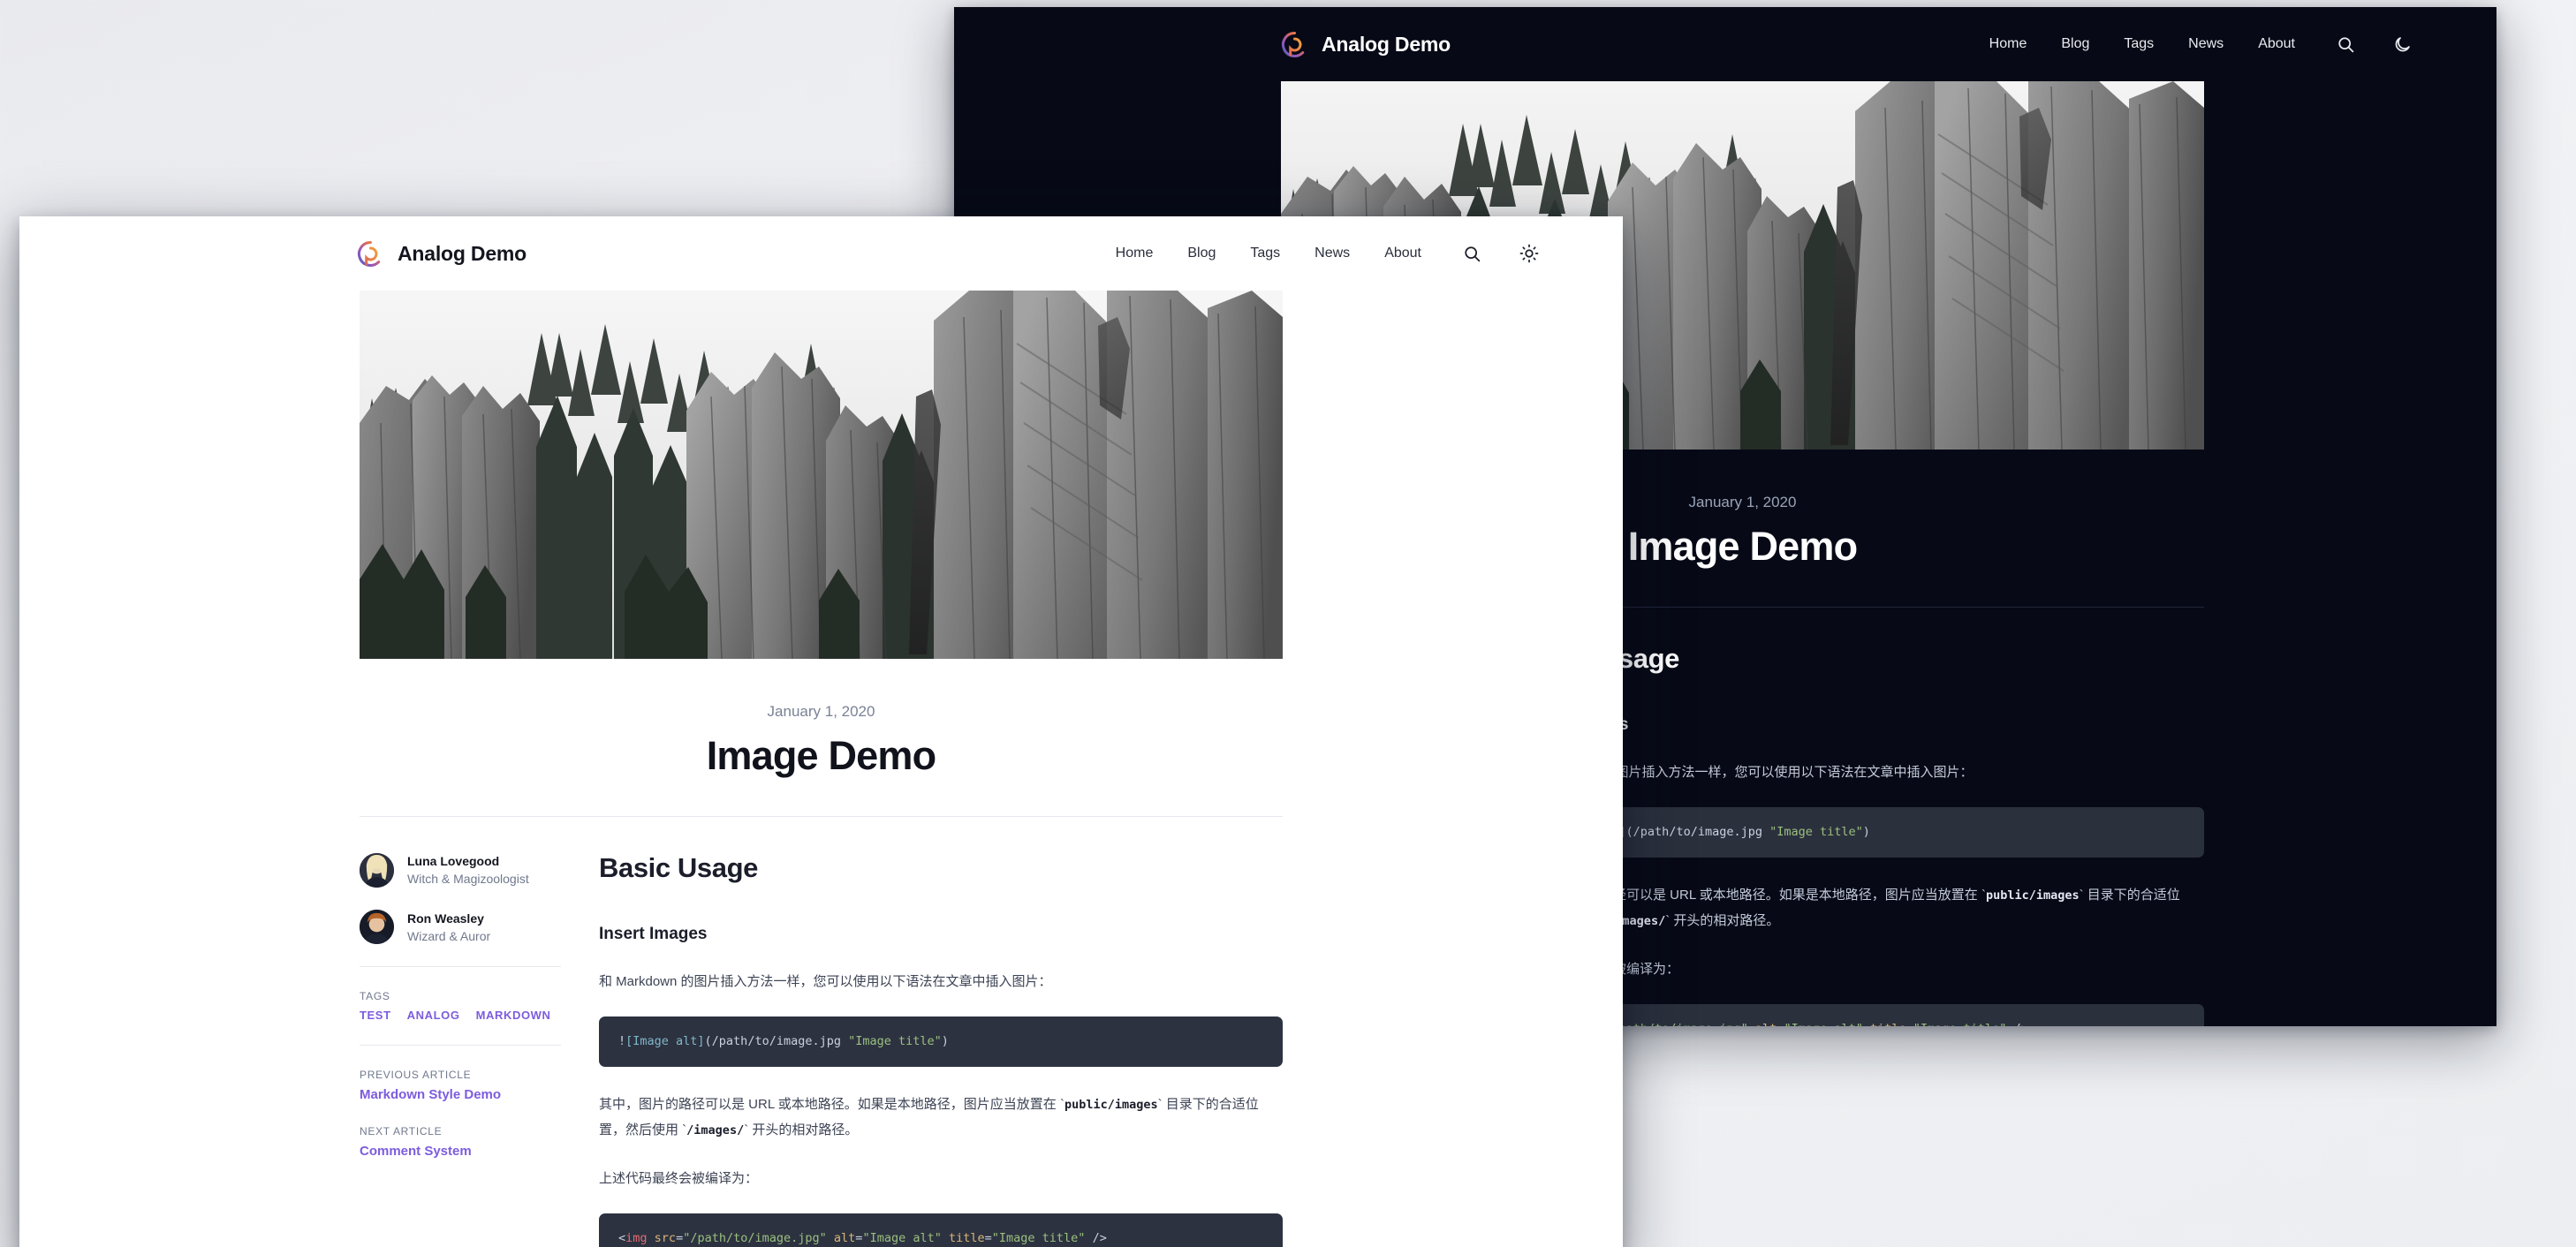  What do you see at coordinates (514, 1015) in the screenshot?
I see `tag-markdown: MARKDOWN` at bounding box center [514, 1015].